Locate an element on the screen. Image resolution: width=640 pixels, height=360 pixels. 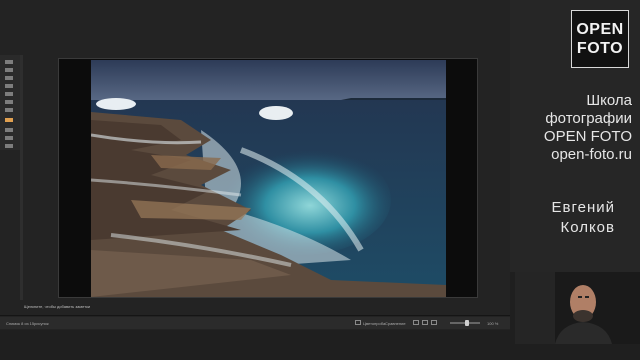
presenter-webcam is located at coordinates (577, 308).